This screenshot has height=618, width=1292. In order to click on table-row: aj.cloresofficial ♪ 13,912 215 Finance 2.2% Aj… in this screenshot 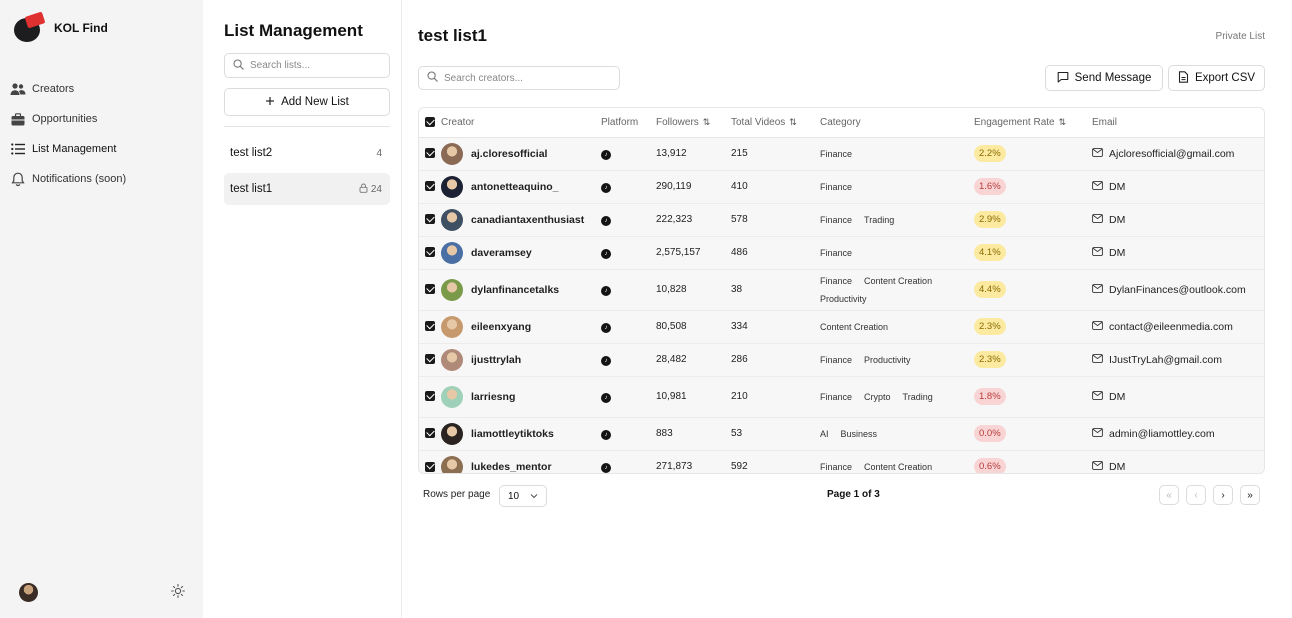, I will do `click(841, 154)`.